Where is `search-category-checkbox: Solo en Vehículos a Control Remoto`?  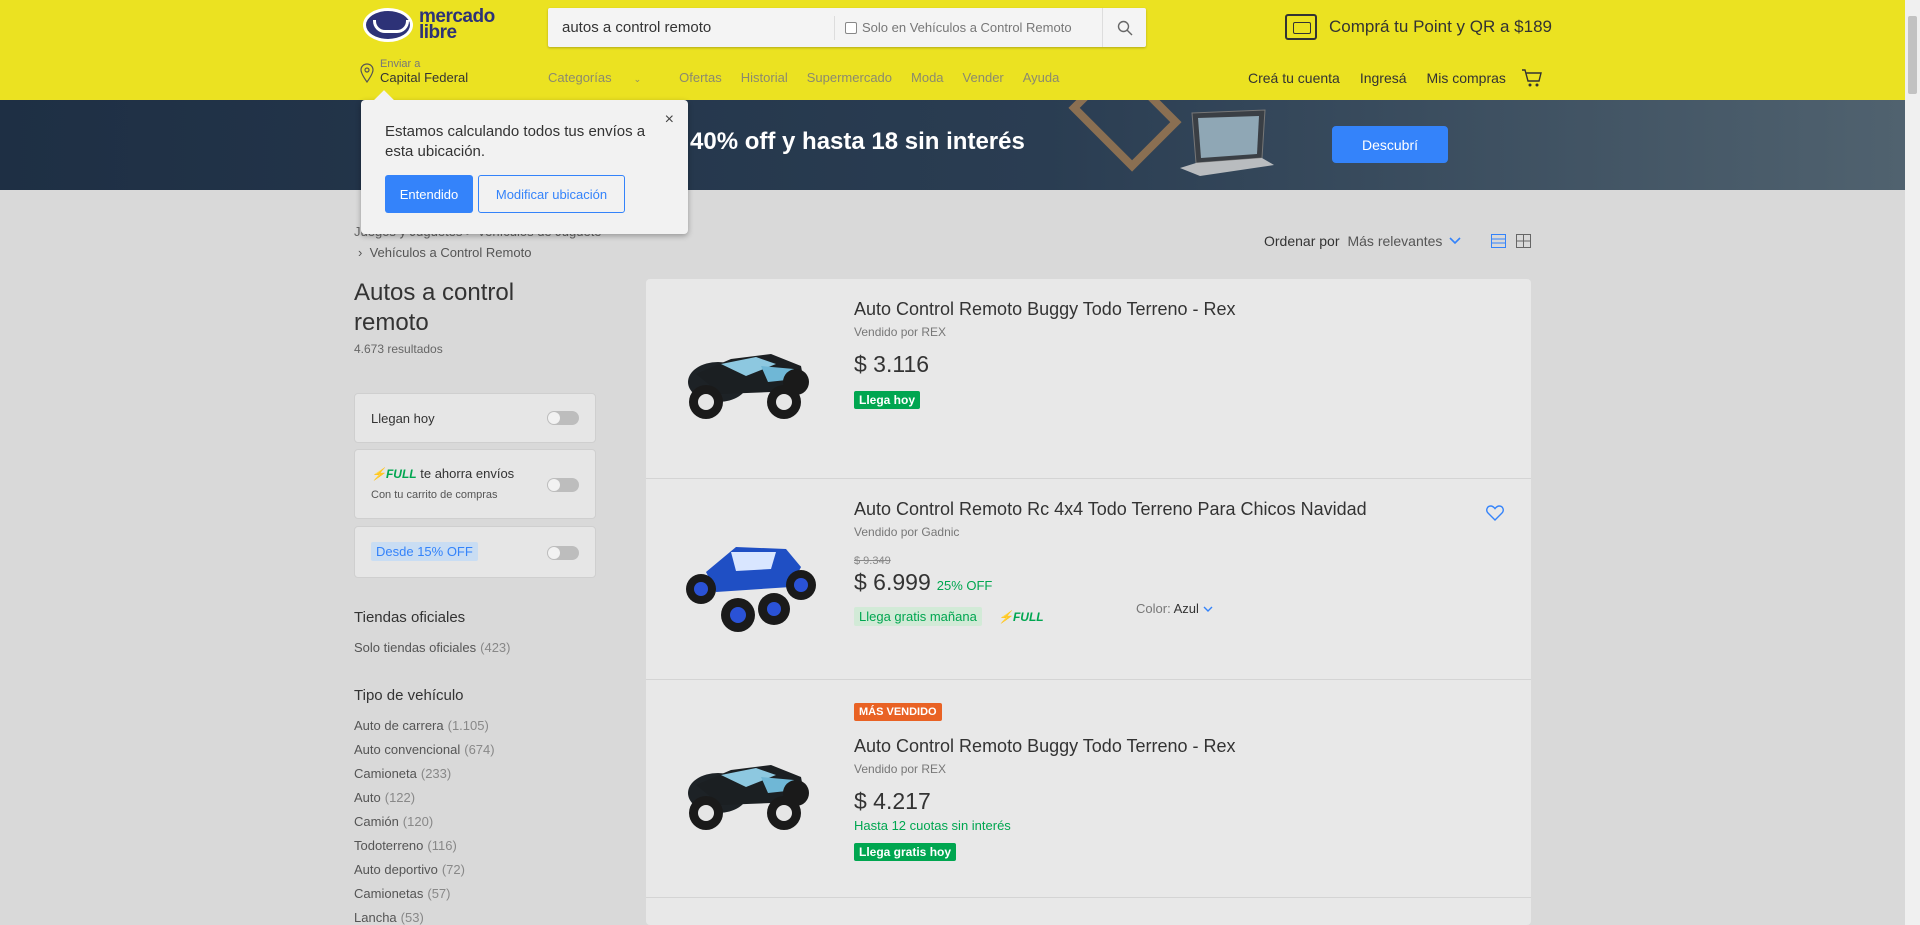
search-category-checkbox: Solo en Vehículos a Control Remoto is located at coordinates (958, 27).